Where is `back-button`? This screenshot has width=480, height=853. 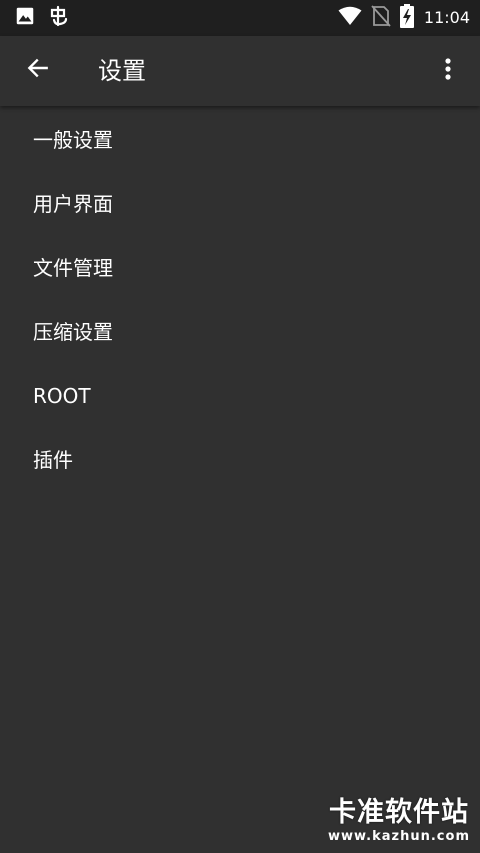
back-button is located at coordinates (38, 70).